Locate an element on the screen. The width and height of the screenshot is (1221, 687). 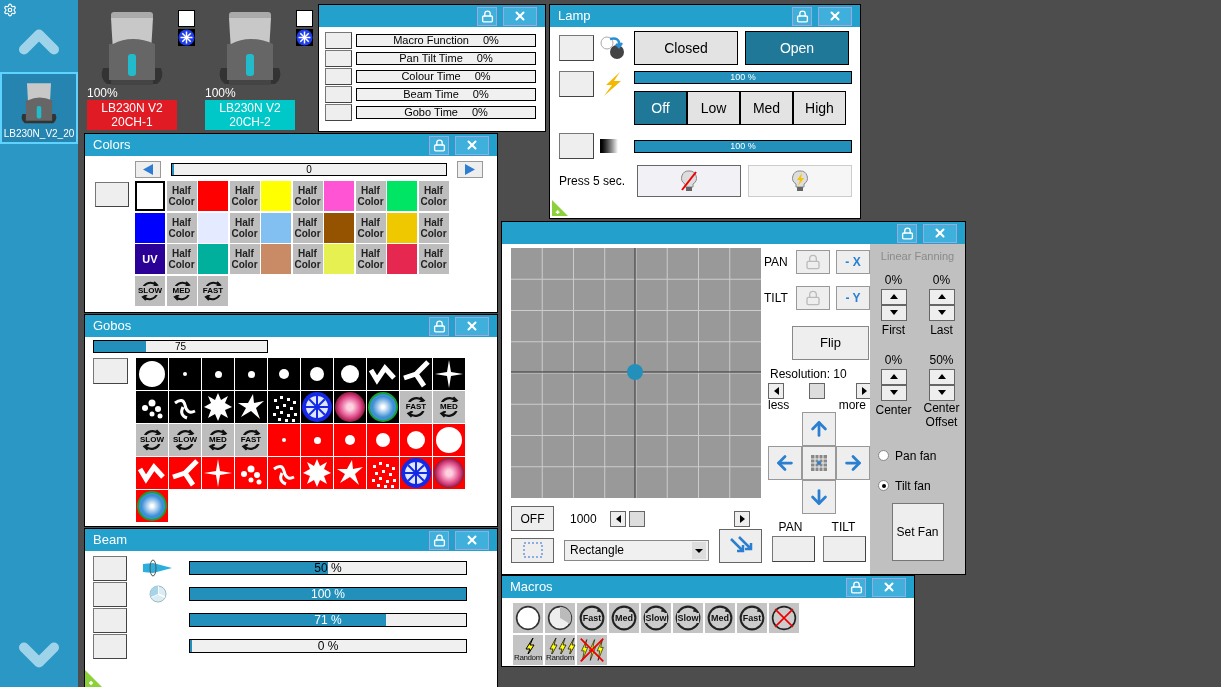
shape-dropdown: Rectangle is located at coordinates (636, 550).